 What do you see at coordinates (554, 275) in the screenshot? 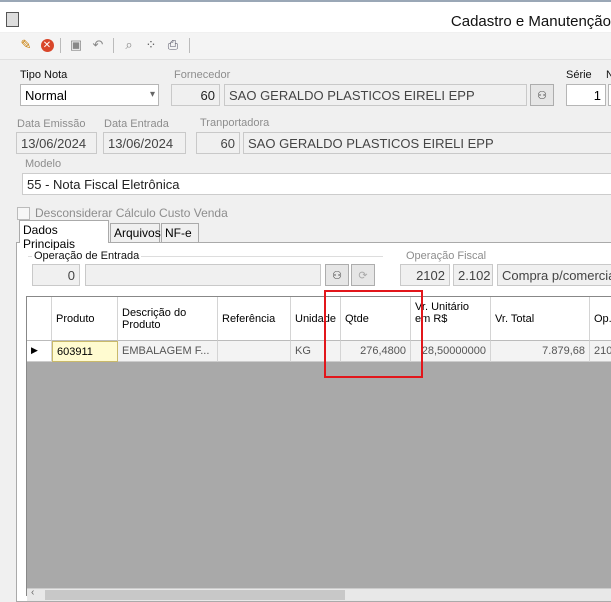
I see `op-fiscal-desc: Compra p/comercia` at bounding box center [554, 275].